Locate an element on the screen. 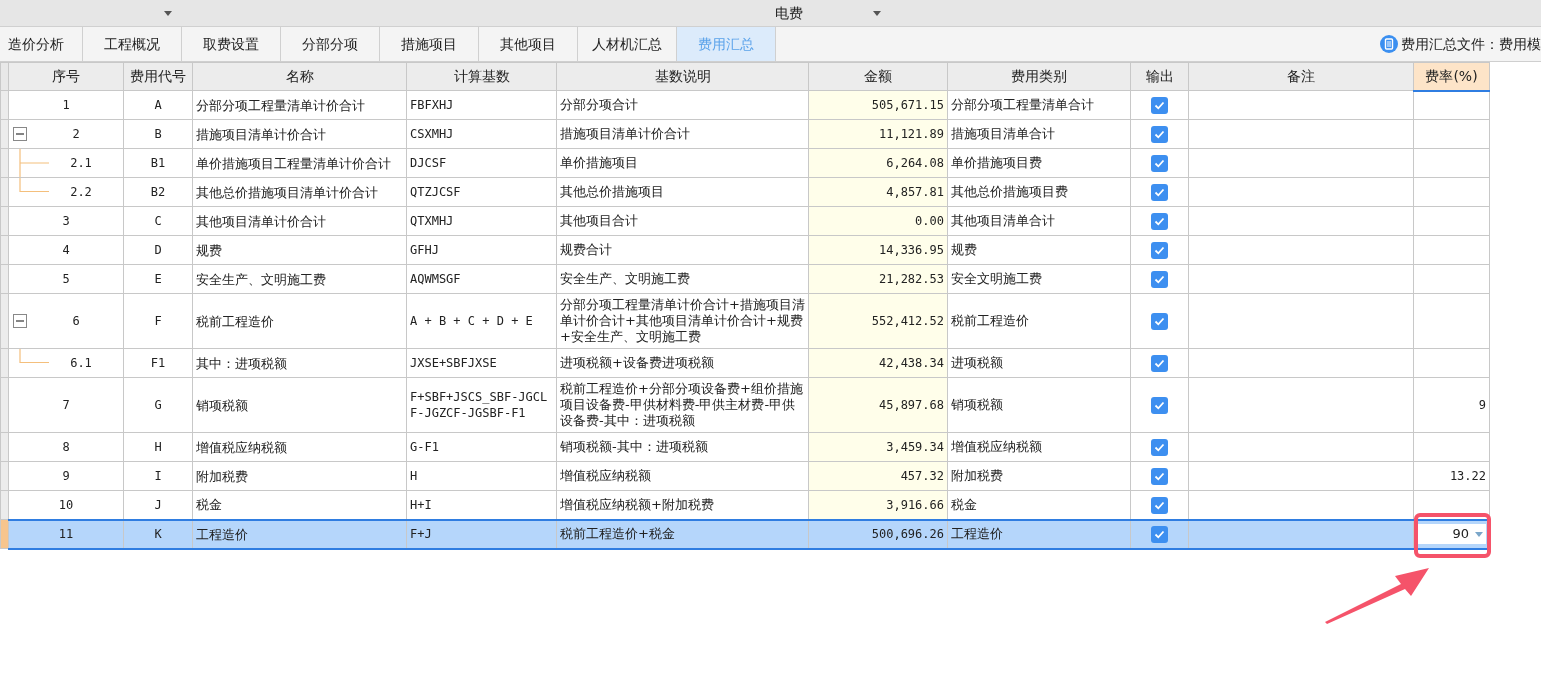 This screenshot has height=676, width=1541. rate-dropdown: 90 is located at coordinates (1451, 534).